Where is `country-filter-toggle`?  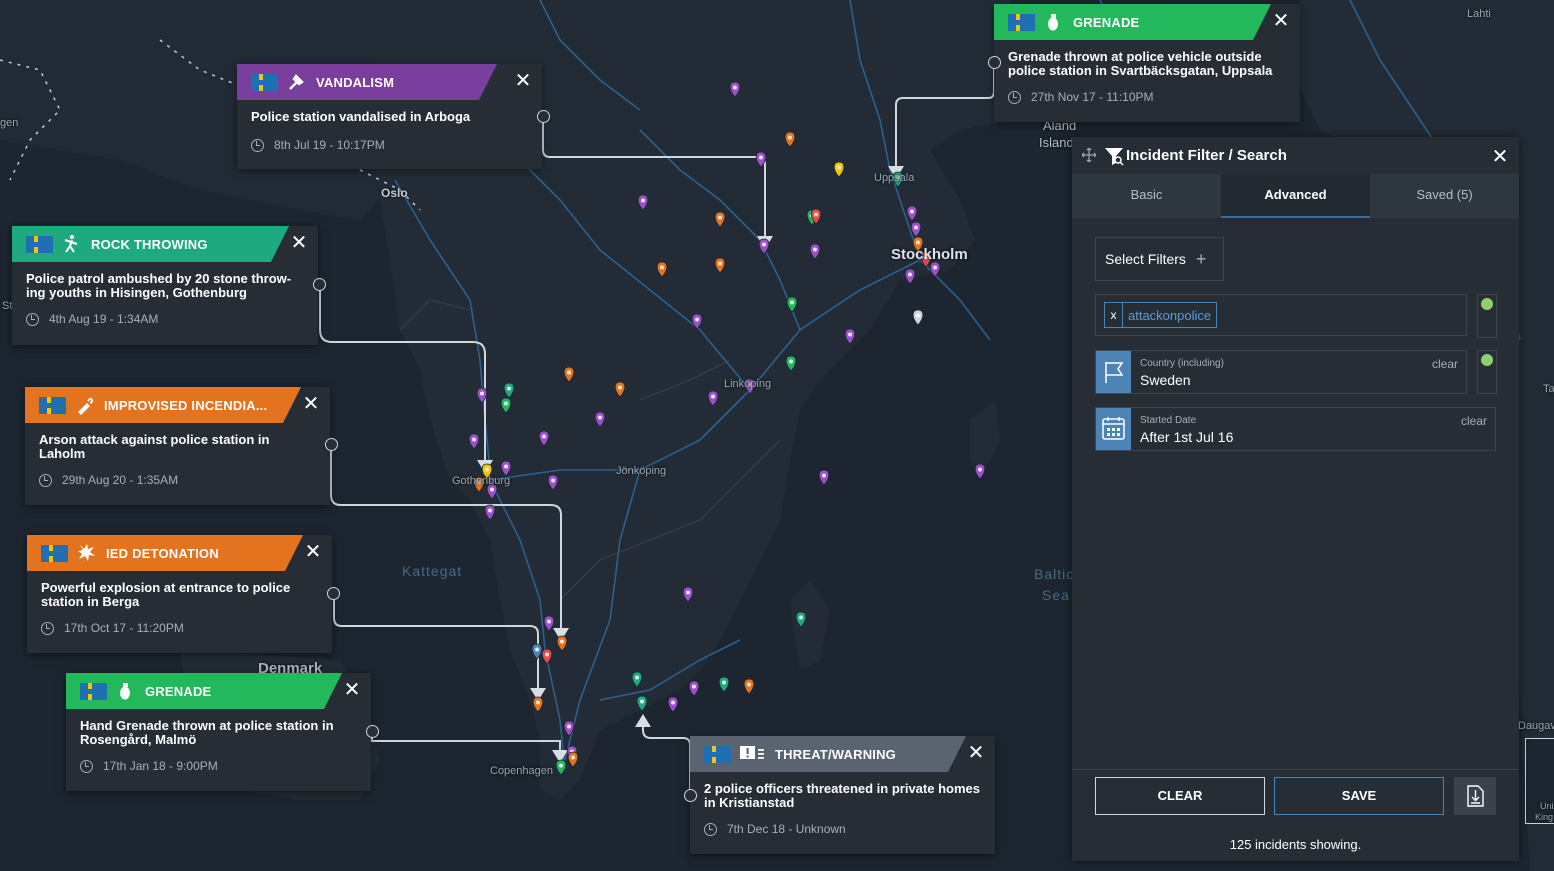
country-filter-toggle is located at coordinates (1487, 372).